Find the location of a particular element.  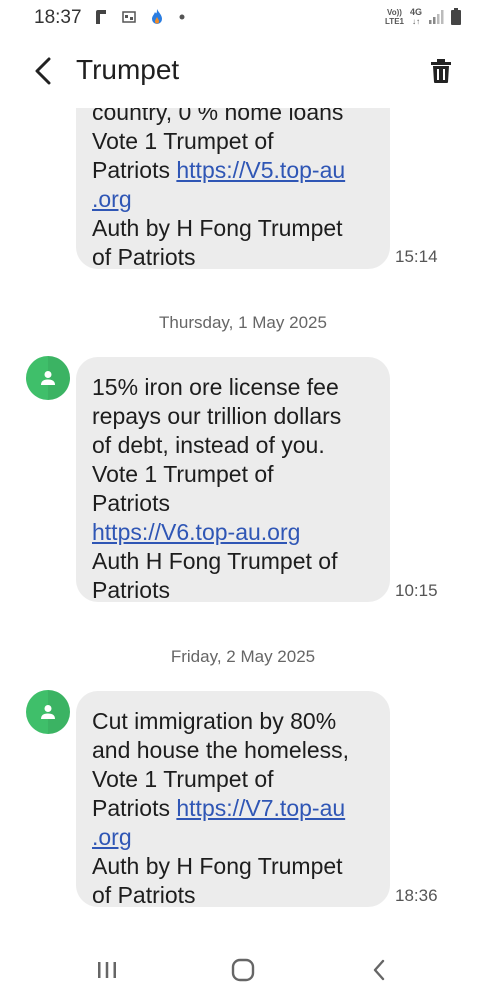

home-button is located at coordinates (243, 970).